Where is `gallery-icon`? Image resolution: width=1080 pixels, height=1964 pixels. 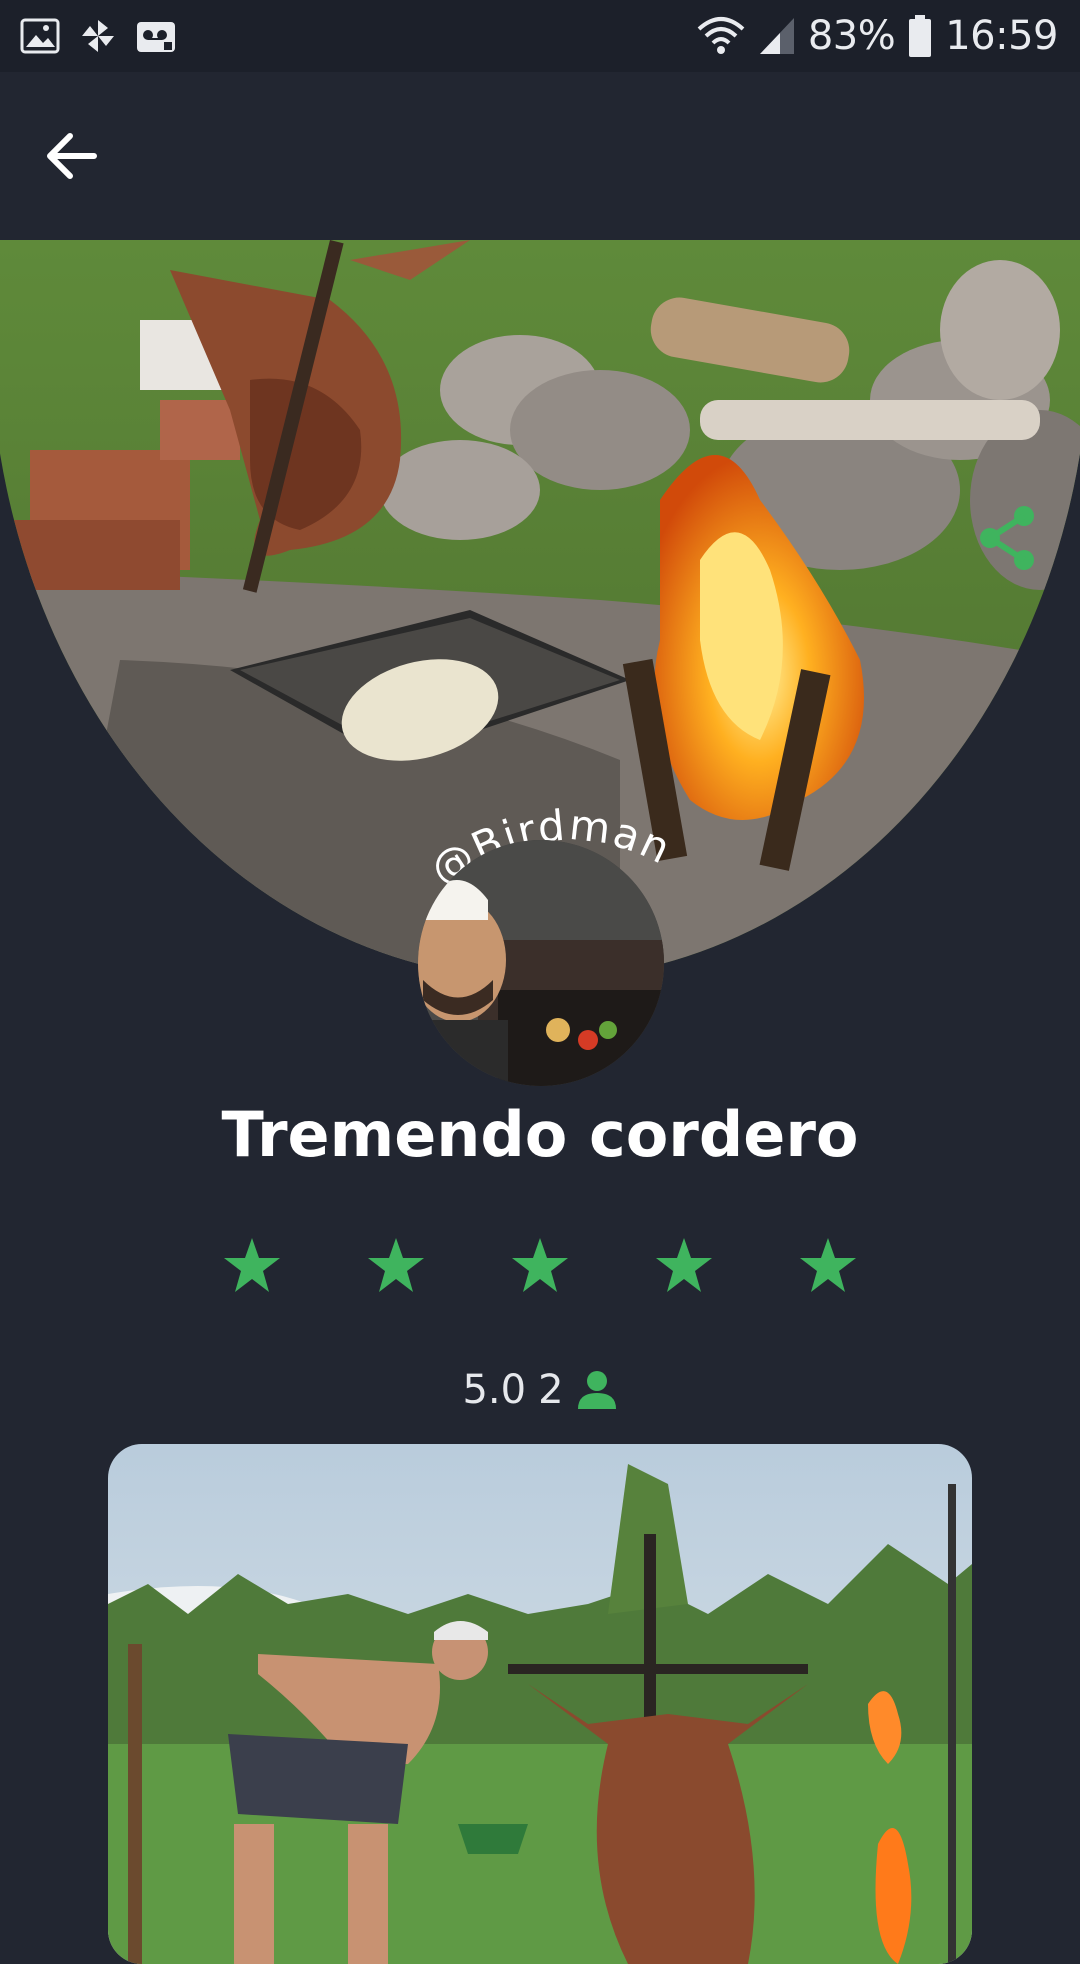
gallery-icon is located at coordinates (40, 36).